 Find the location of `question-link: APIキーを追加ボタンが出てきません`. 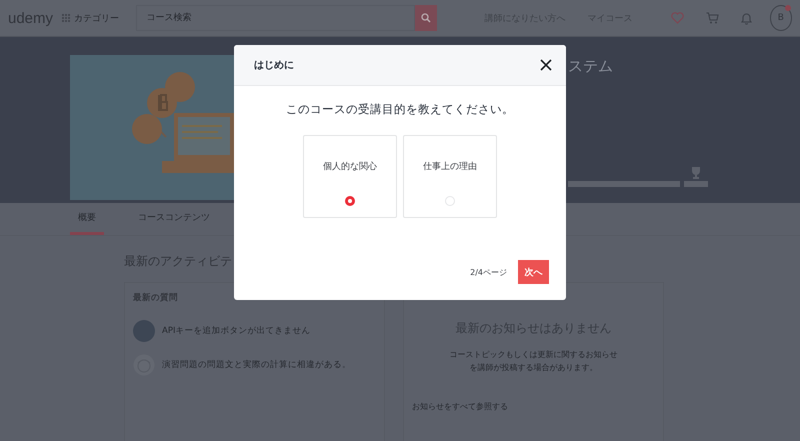

question-link: APIキーを追加ボタンが出てきません is located at coordinates (236, 331).